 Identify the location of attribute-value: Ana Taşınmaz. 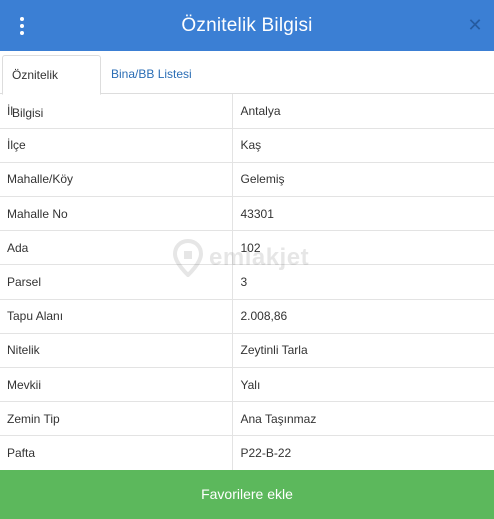
(363, 419).